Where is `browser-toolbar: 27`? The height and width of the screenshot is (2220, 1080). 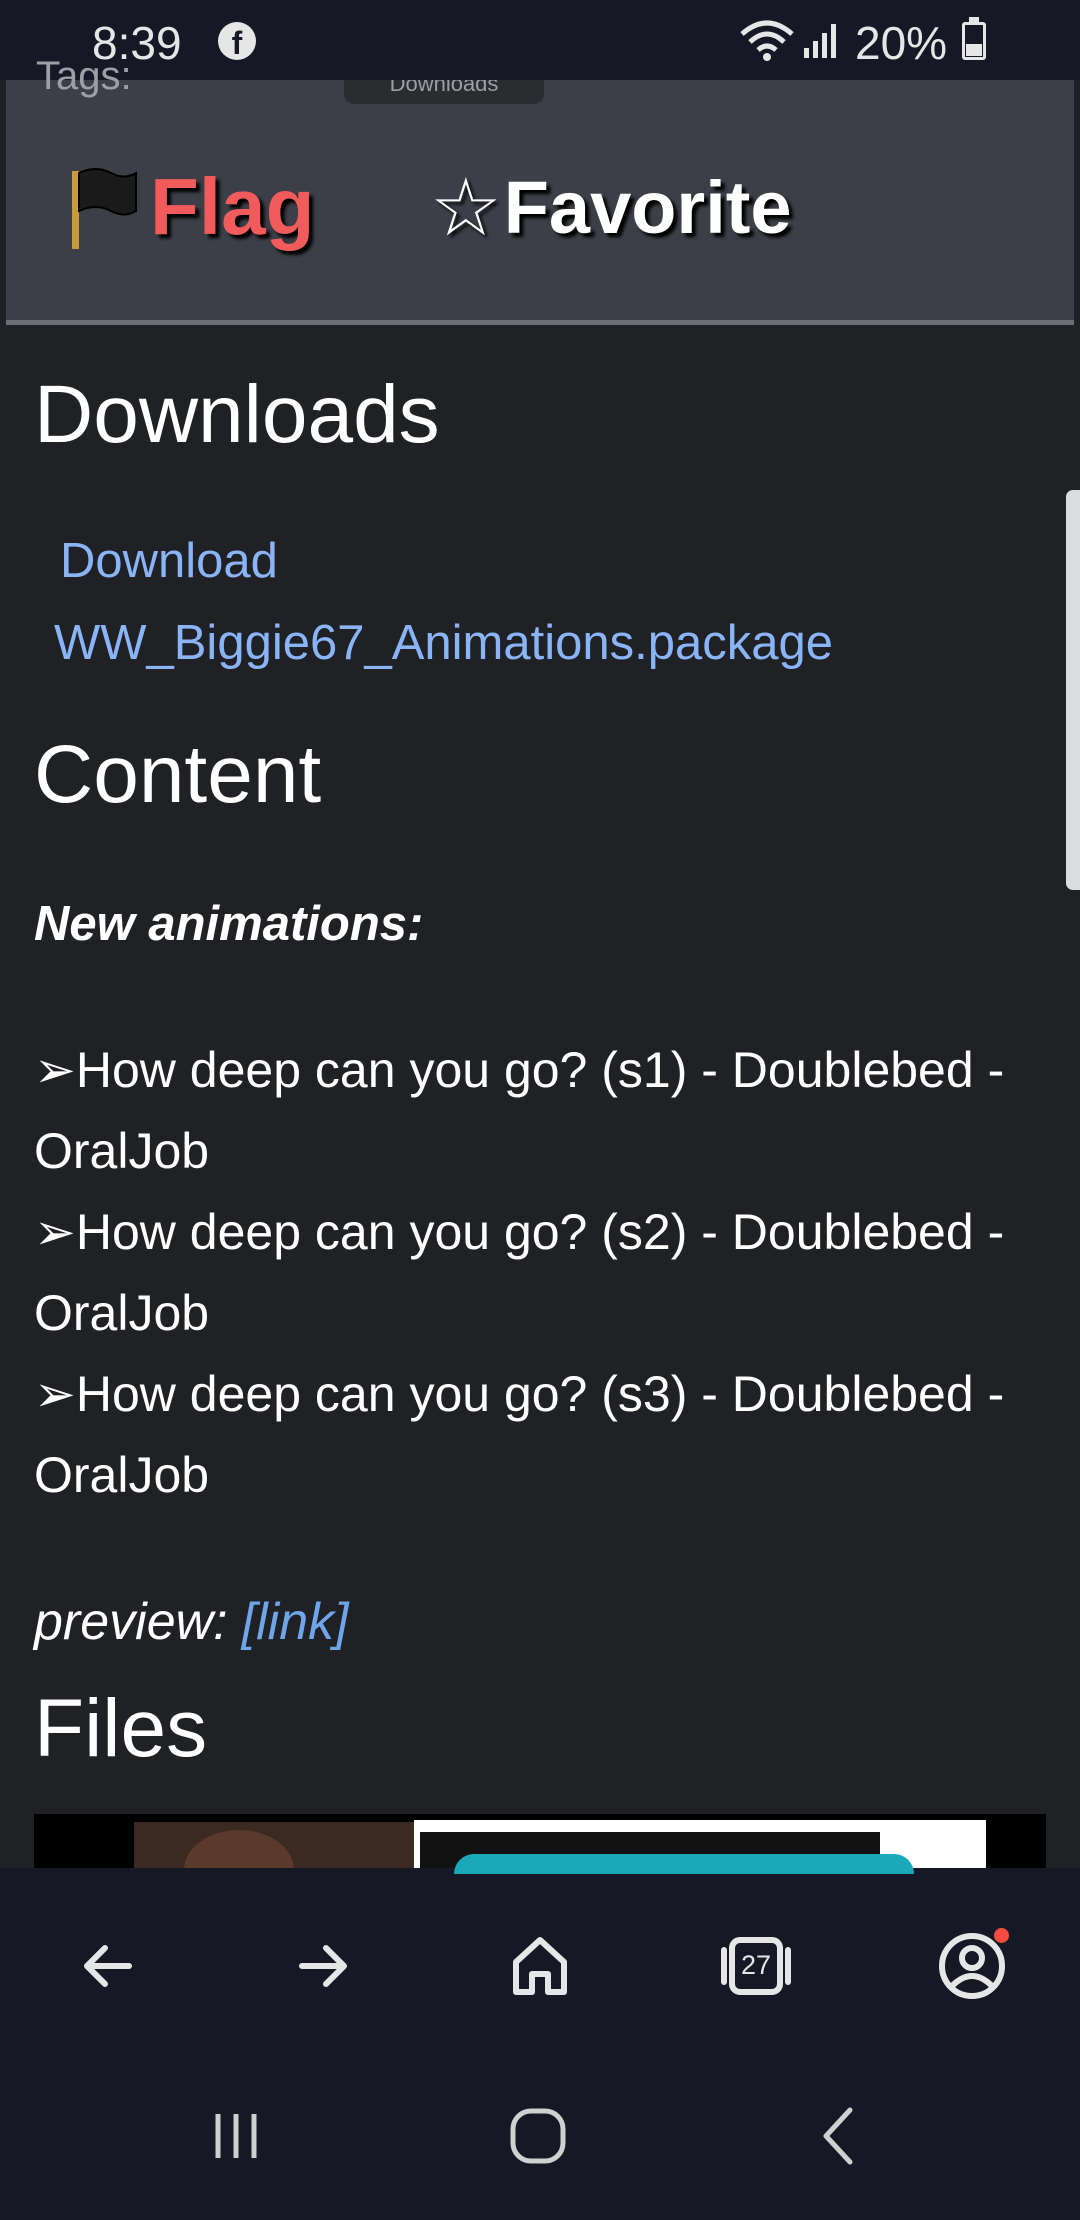 browser-toolbar: 27 is located at coordinates (540, 1958).